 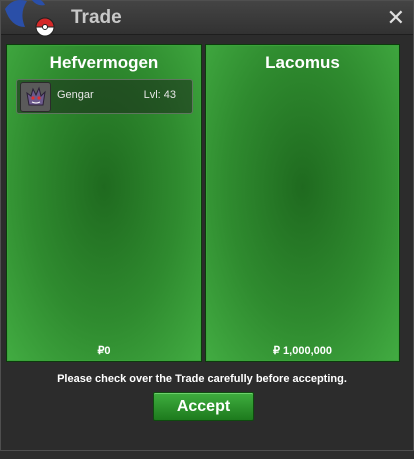 What do you see at coordinates (203, 406) in the screenshot?
I see `accept-button: Accept` at bounding box center [203, 406].